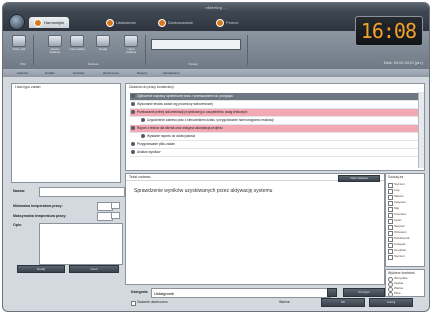  Describe the element at coordinates (81, 244) in the screenshot. I see `desc-field` at that location.